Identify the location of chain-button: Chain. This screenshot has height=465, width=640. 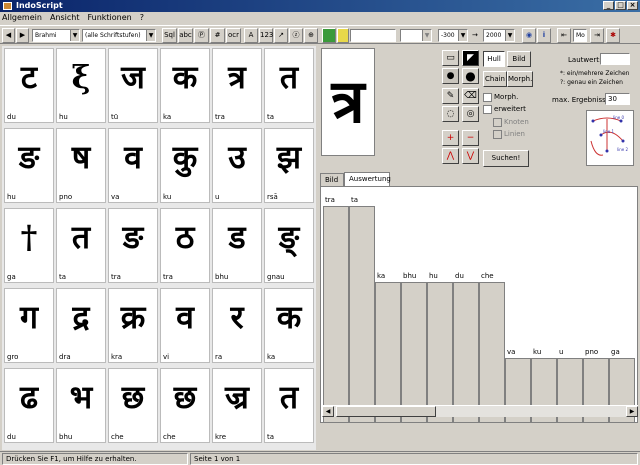
(495, 79).